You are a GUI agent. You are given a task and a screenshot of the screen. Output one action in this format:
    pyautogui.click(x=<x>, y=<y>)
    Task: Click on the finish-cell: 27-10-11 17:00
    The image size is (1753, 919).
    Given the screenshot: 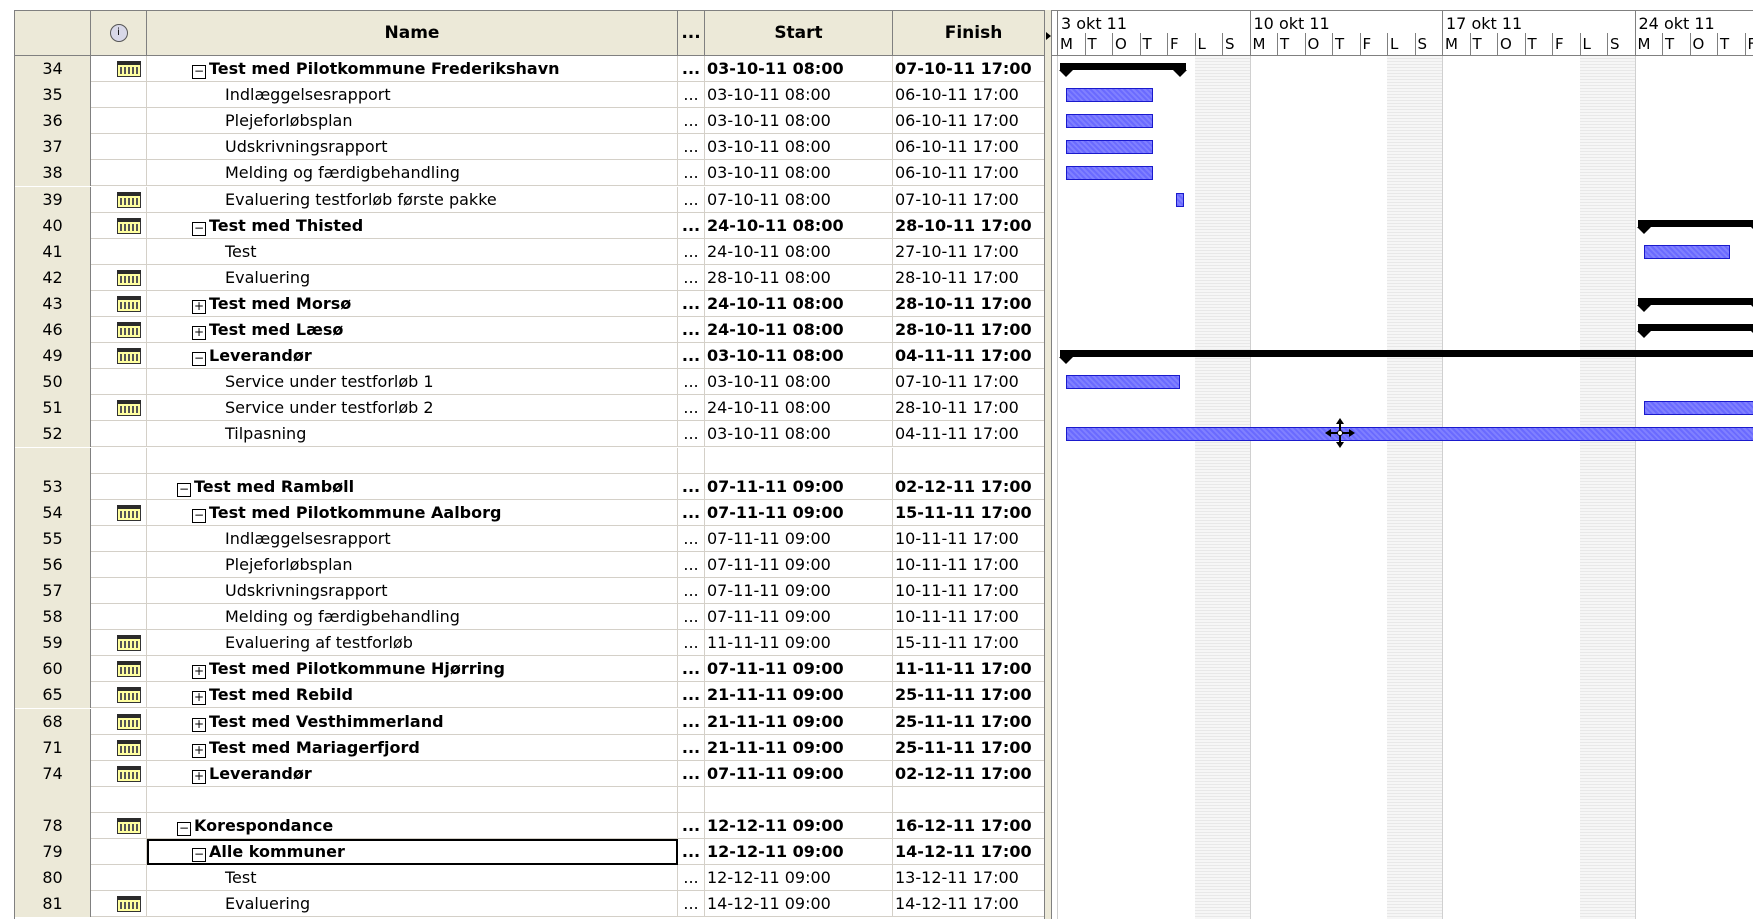 What is the action you would take?
    pyautogui.click(x=969, y=252)
    